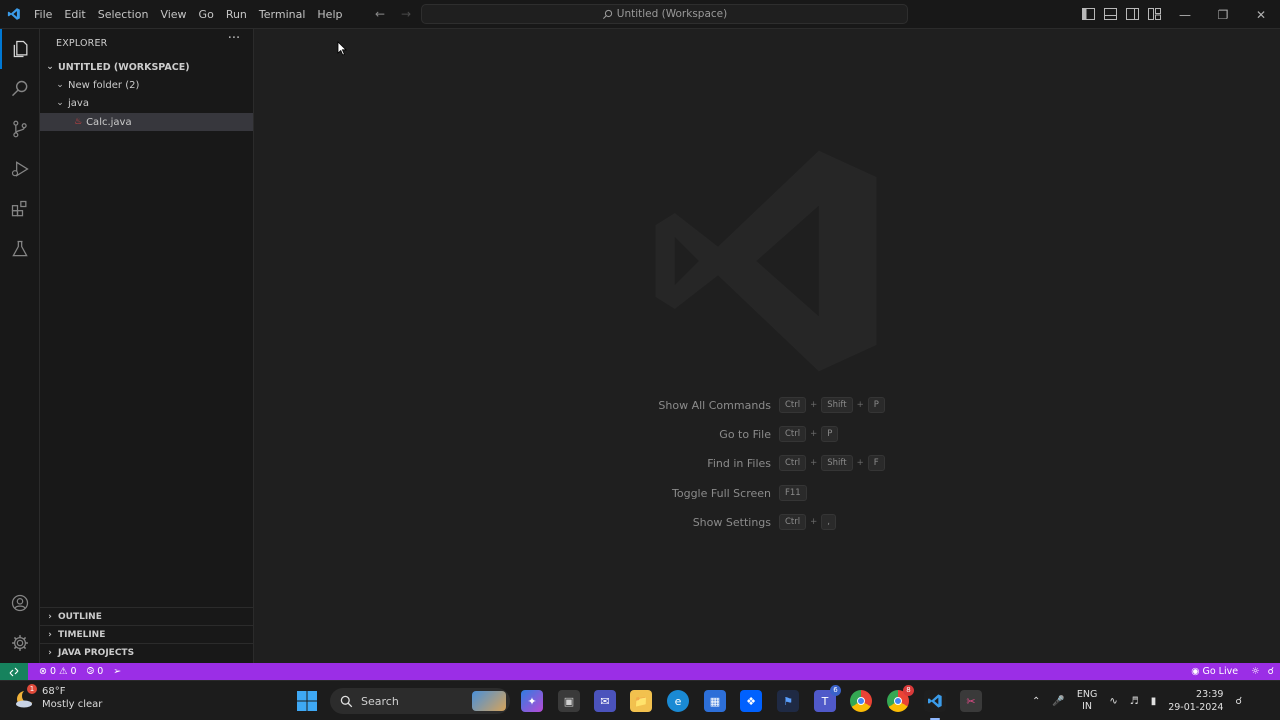  I want to click on microphone-icon: 🎤, so click(1058, 701).